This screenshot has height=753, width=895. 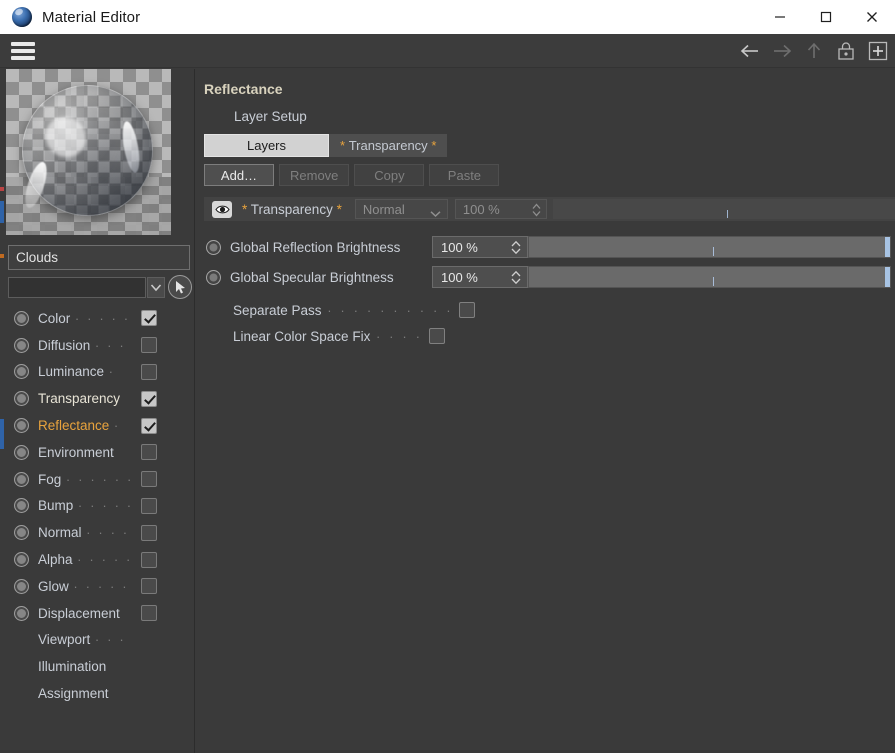 I want to click on channel-checkbox-reflectance, so click(x=149, y=425).